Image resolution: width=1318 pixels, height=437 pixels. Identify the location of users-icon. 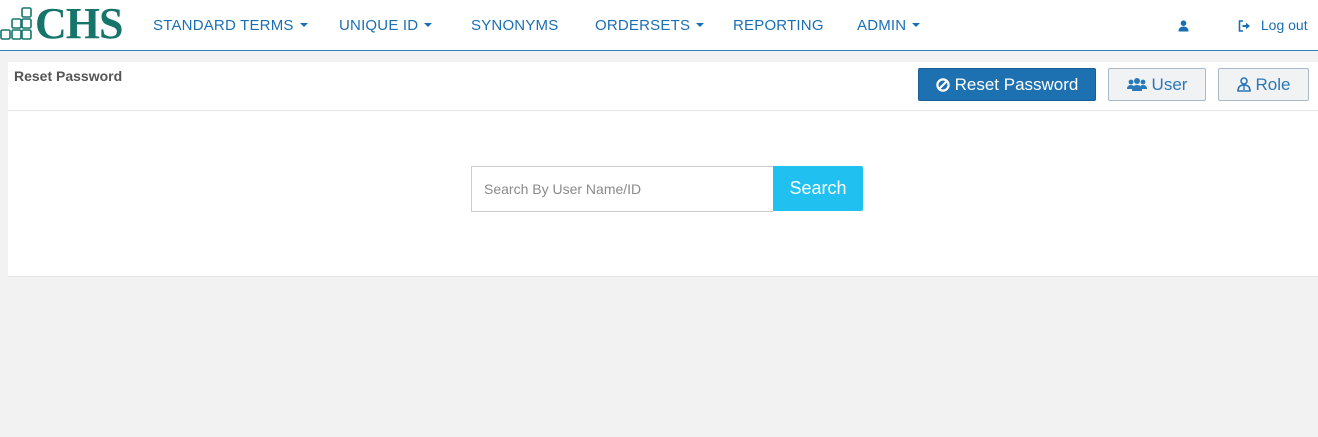
(1136, 84).